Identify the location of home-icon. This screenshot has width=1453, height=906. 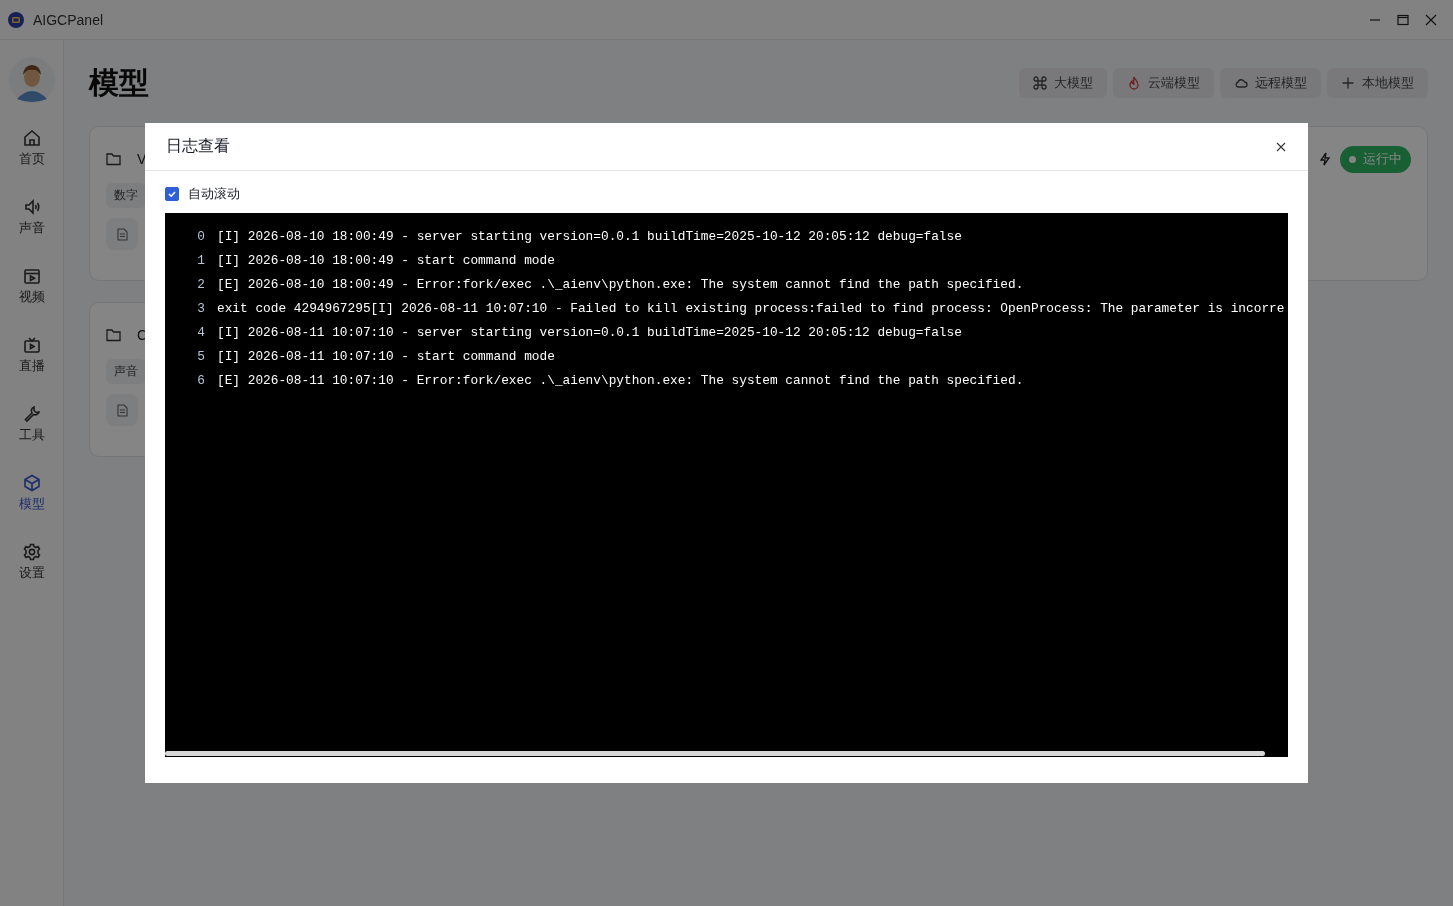
(31, 138).